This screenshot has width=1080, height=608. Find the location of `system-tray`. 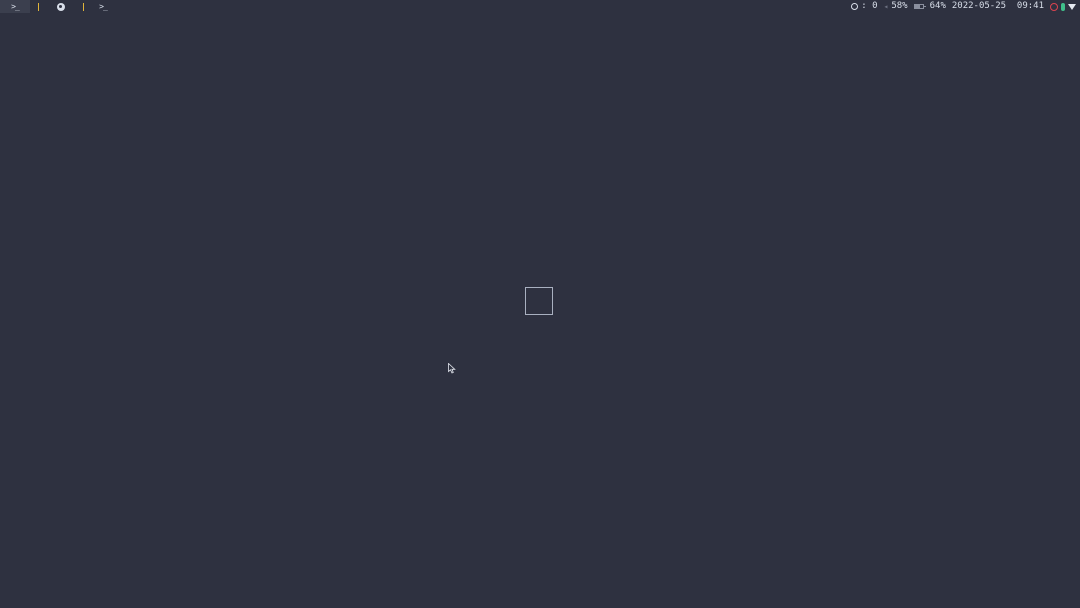

system-tray is located at coordinates (1063, 6).